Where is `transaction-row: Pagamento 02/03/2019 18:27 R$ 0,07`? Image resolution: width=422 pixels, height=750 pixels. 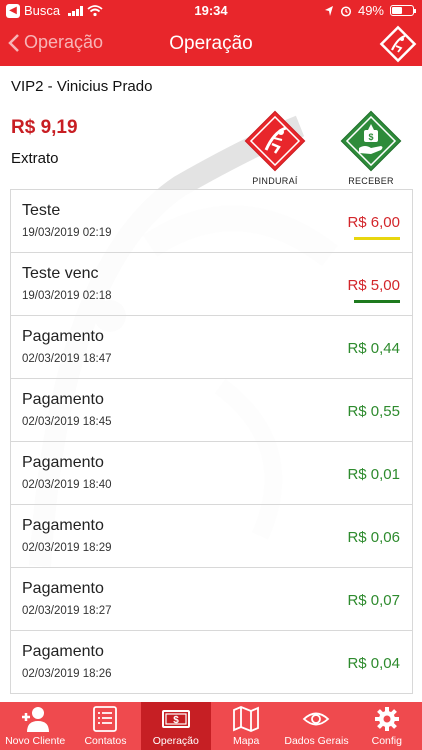
transaction-row: Pagamento 02/03/2019 18:27 R$ 0,07 is located at coordinates (211, 599).